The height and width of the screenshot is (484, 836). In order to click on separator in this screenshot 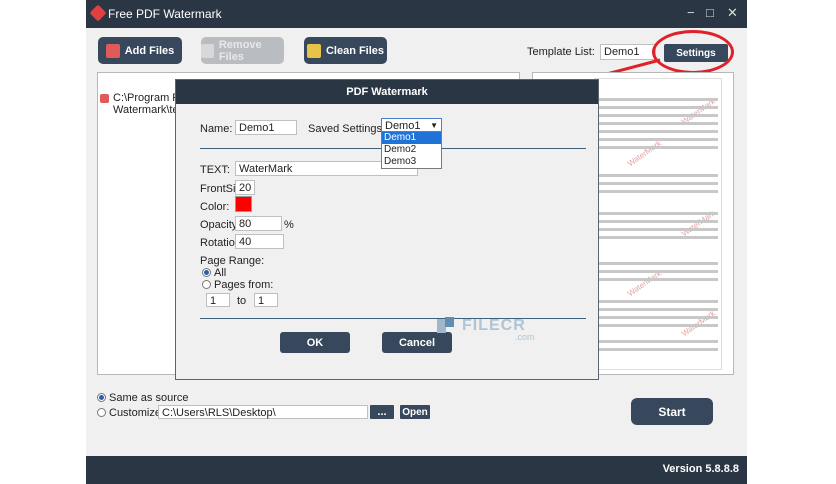, I will do `click(393, 318)`.